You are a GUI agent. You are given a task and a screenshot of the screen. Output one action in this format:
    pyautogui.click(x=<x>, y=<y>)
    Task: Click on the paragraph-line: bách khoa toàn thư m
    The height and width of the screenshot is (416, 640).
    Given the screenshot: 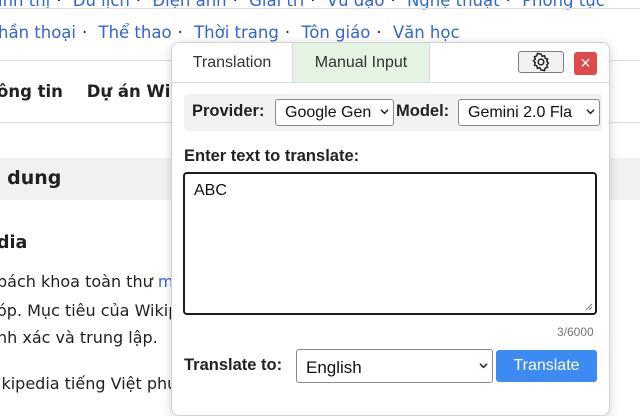 What is the action you would take?
    pyautogui.click(x=87, y=281)
    